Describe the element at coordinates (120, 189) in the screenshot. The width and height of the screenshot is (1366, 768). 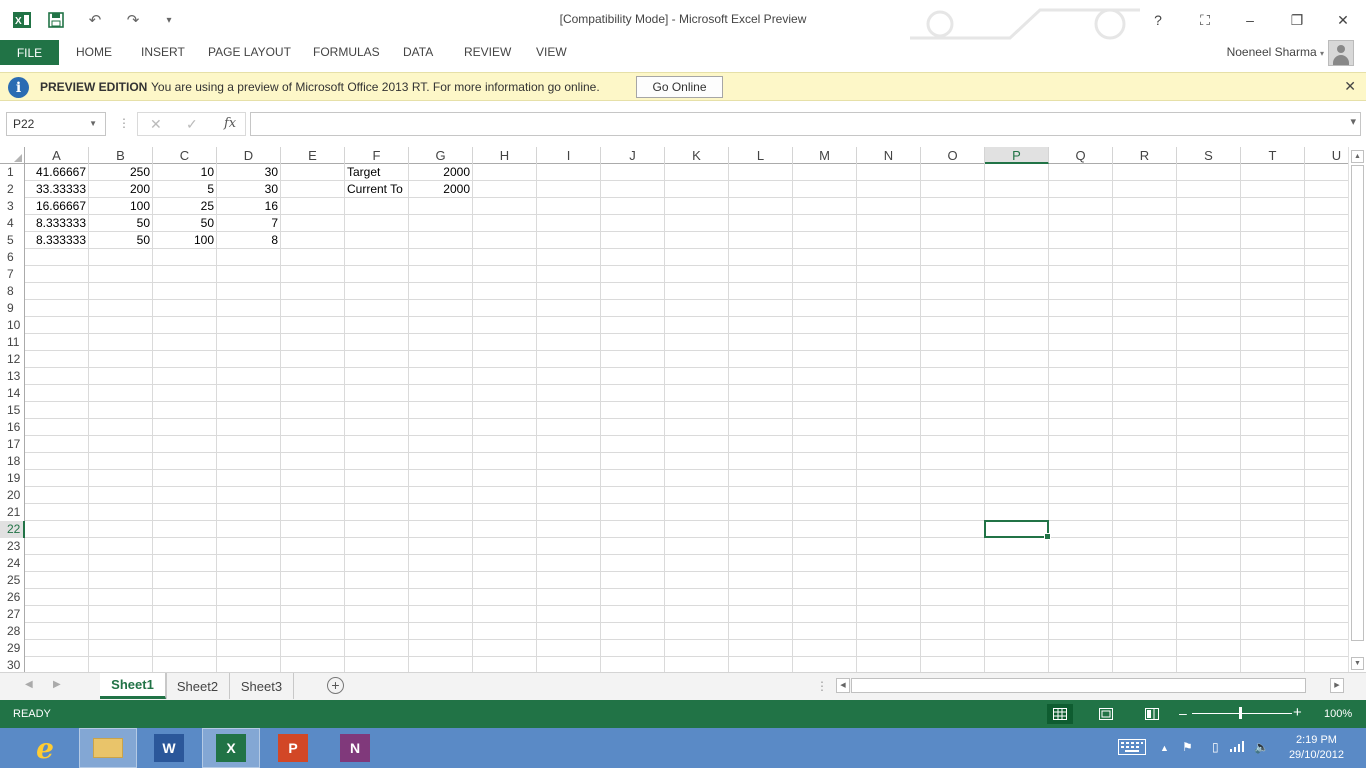
I see `cell-b2: 200` at that location.